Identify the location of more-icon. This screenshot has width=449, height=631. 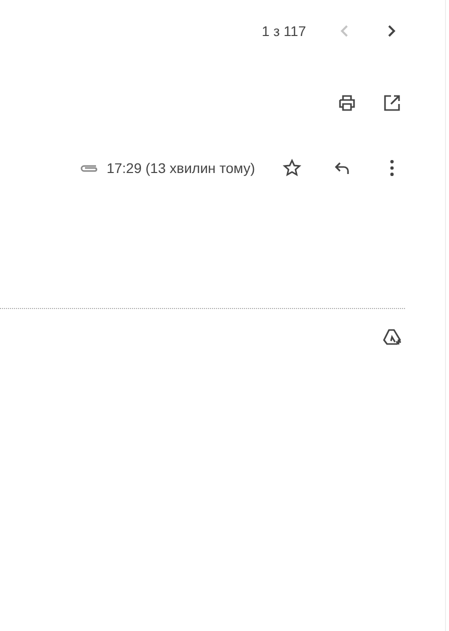
(392, 168).